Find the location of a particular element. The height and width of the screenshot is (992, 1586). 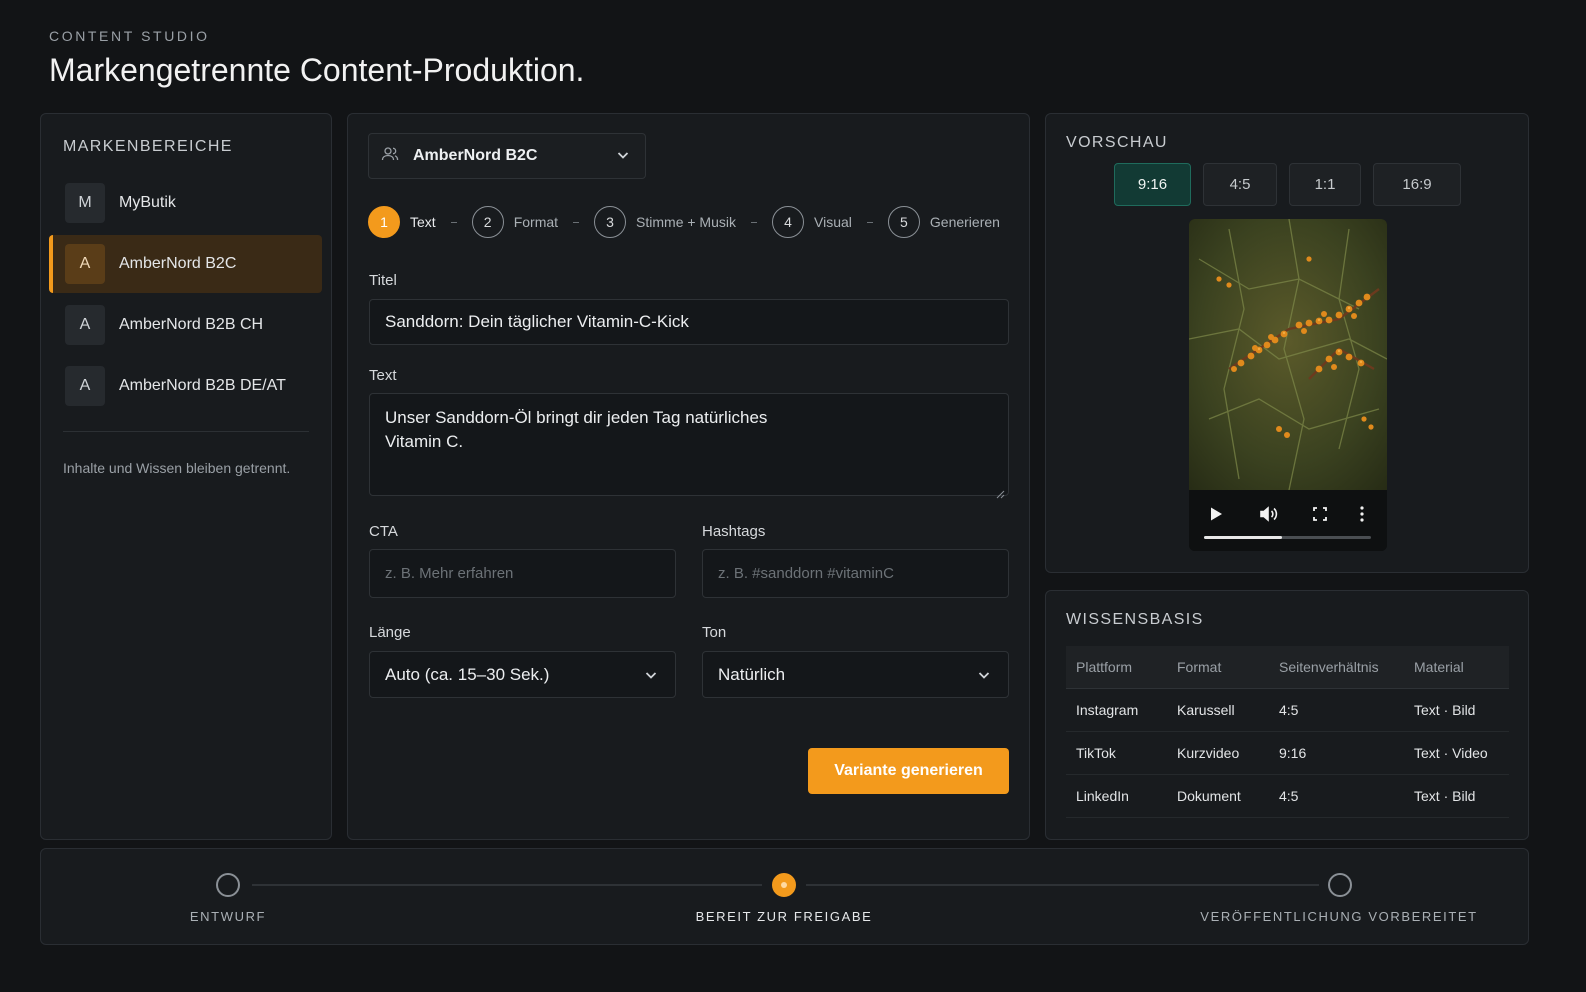

title-input: Sanddorn: Dein täglicher Vitamin-C-Kick is located at coordinates (689, 322).